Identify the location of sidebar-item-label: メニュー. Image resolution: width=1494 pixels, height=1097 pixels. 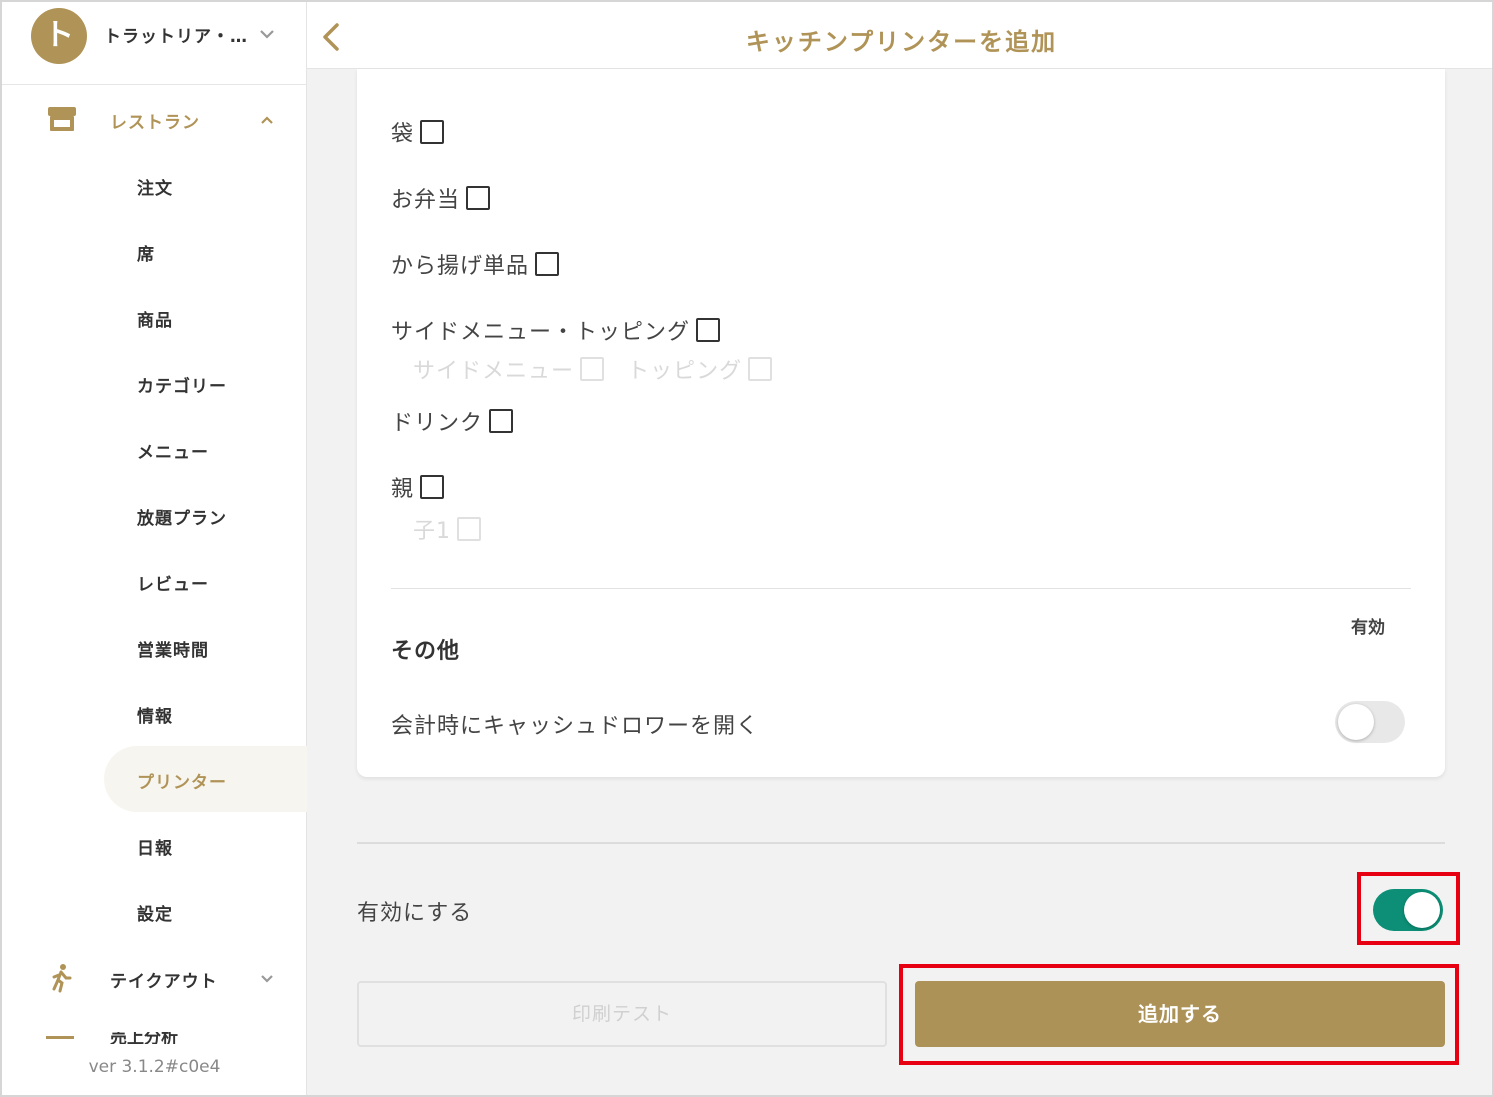
(173, 453).